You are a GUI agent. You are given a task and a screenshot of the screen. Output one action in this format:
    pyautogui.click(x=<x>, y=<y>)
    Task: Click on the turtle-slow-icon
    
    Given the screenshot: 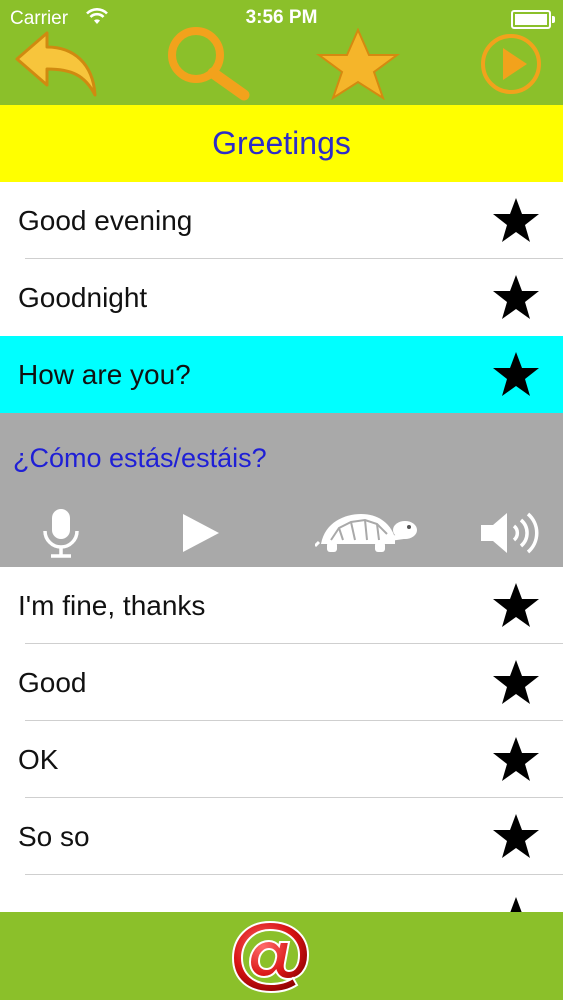 What is the action you would take?
    pyautogui.click(x=367, y=533)
    